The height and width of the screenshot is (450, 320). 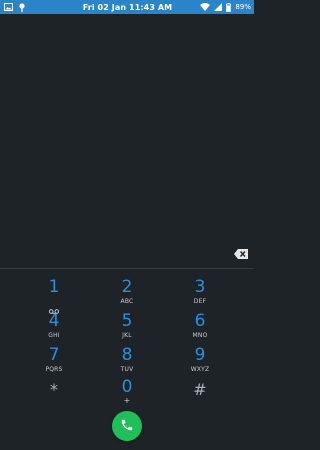 I want to click on key-digit: 2, so click(x=127, y=287).